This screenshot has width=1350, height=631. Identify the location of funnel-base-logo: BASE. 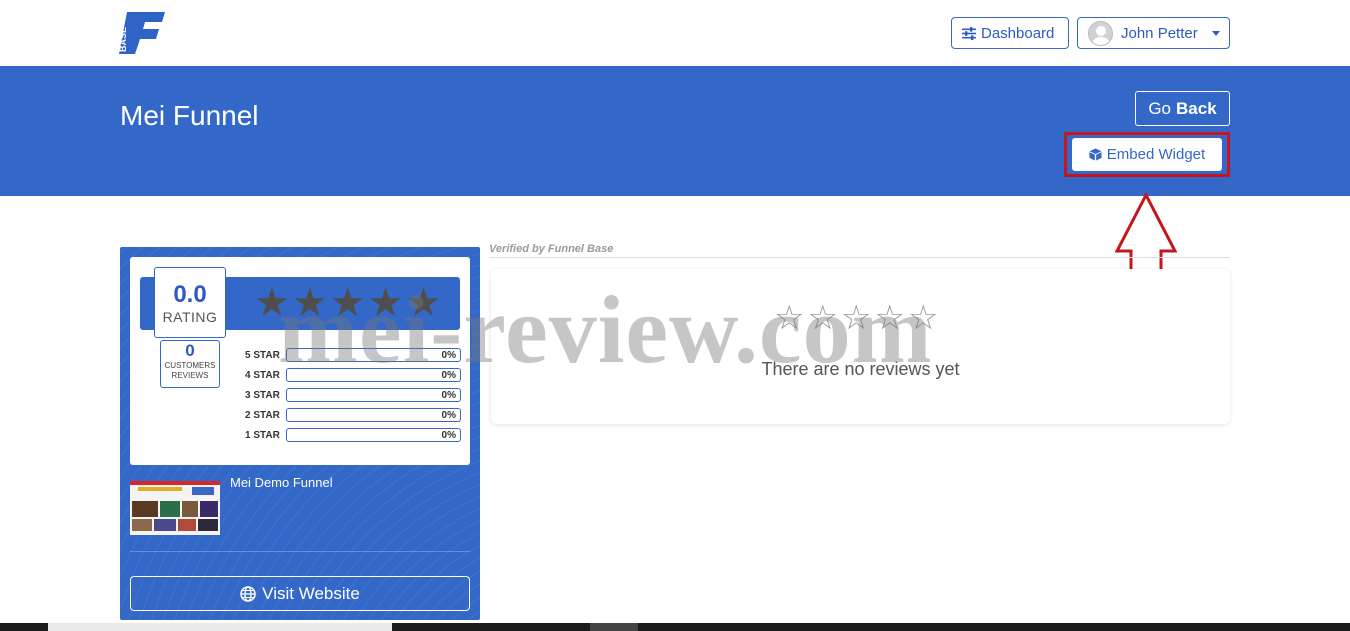
(142, 33).